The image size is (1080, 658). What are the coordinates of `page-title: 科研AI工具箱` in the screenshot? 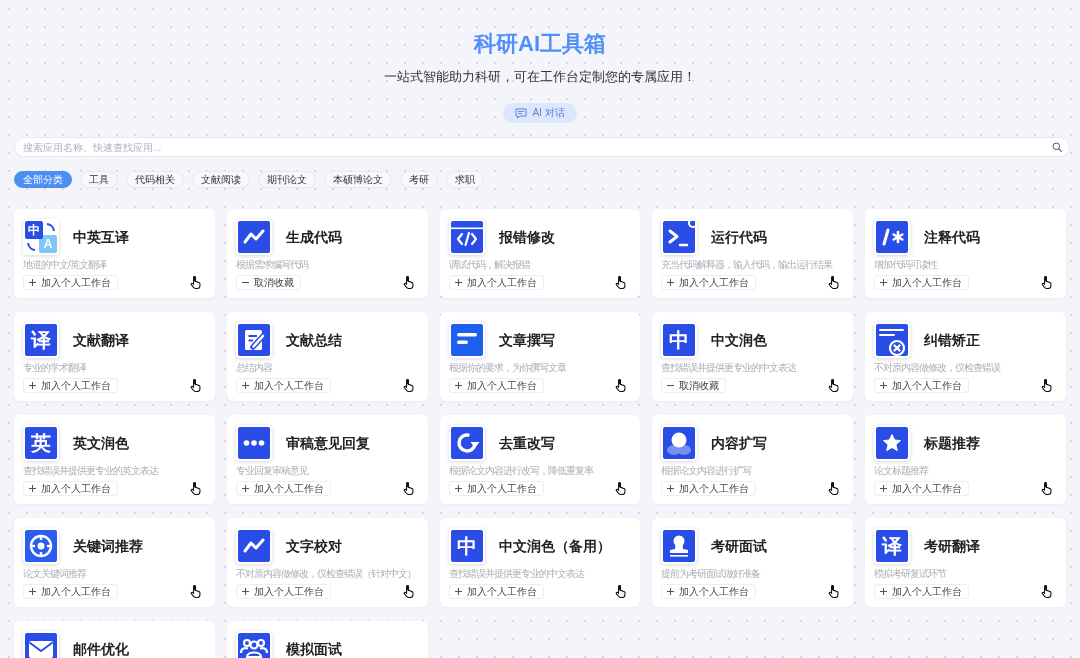 It's located at (540, 44).